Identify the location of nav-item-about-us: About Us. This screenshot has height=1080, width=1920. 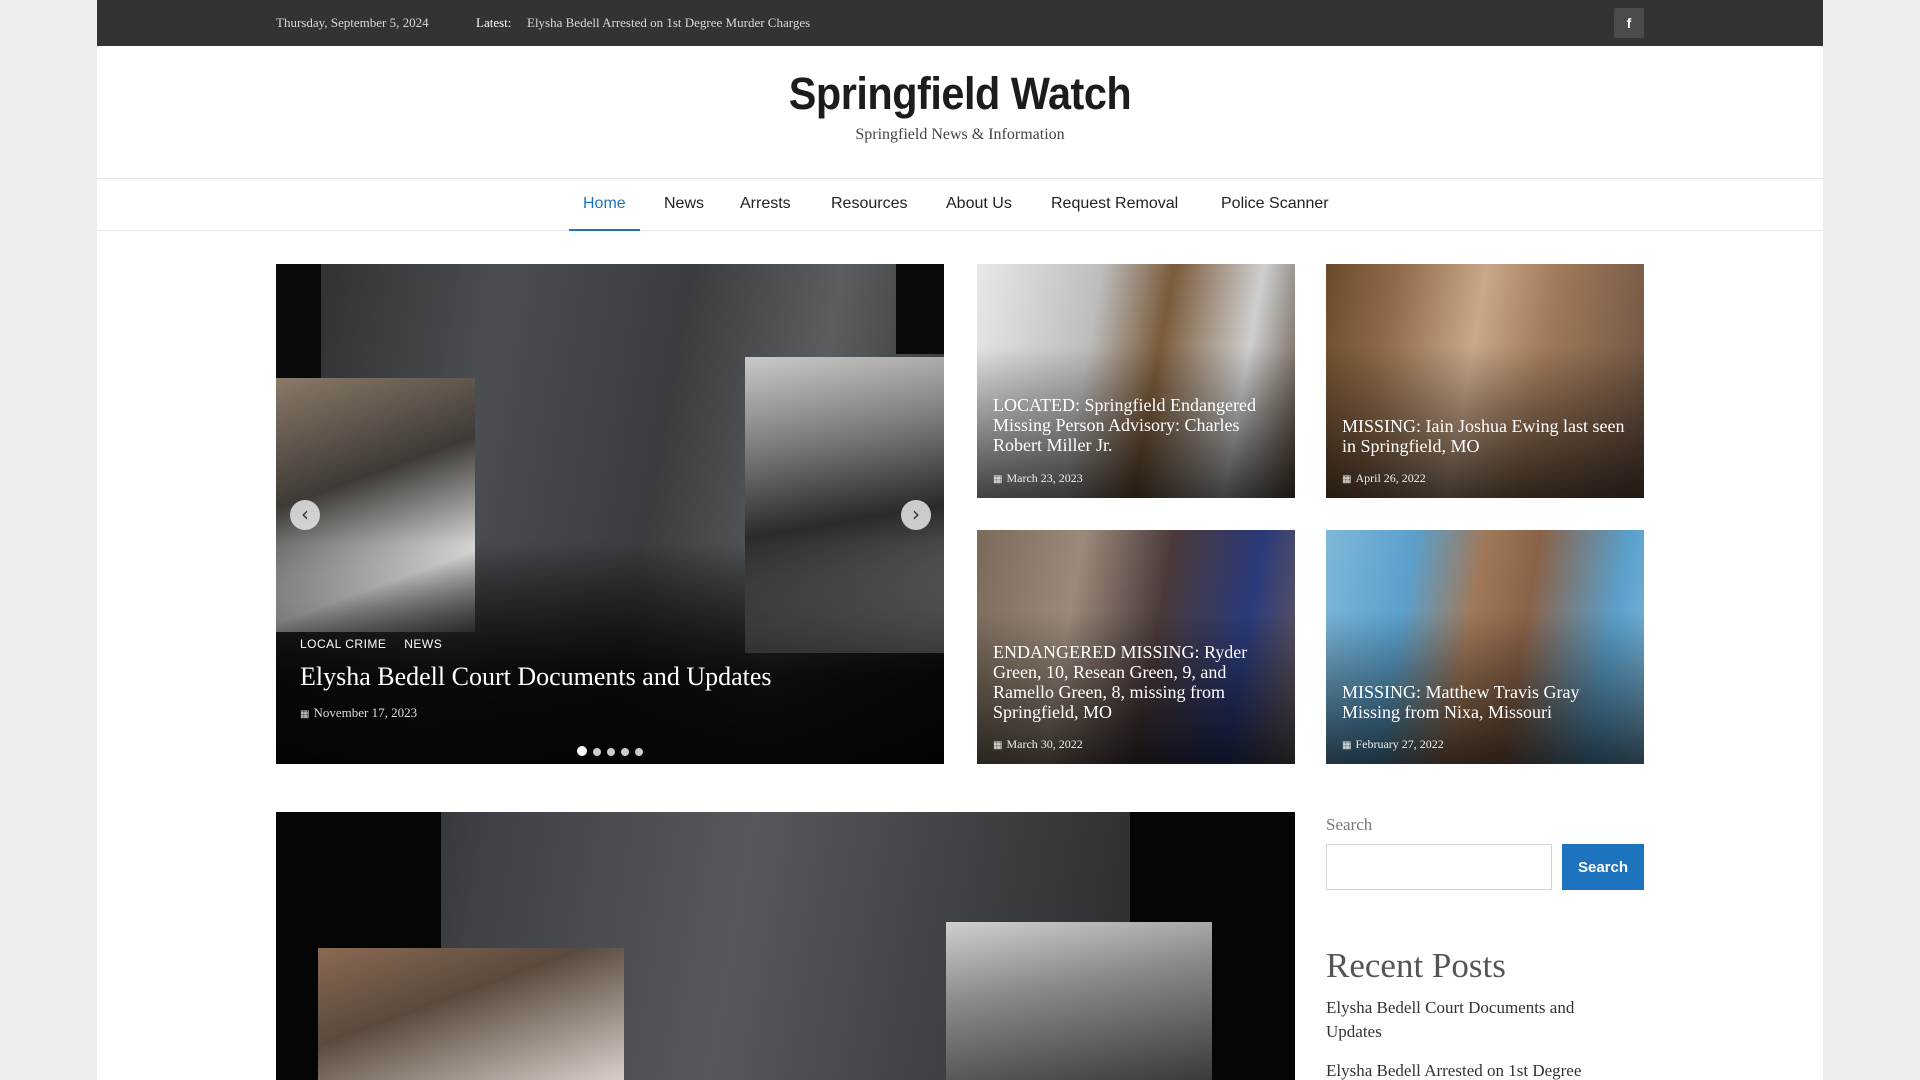
(979, 205).